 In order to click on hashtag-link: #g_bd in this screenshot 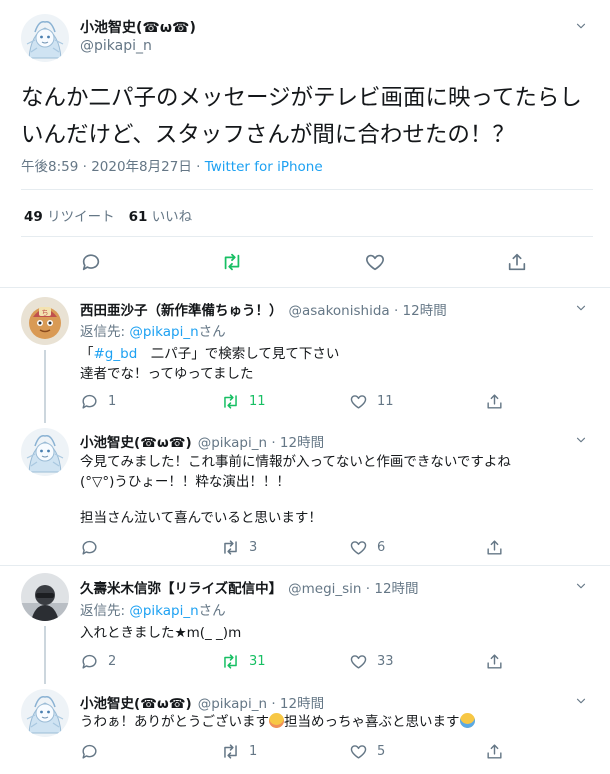, I will do `click(116, 354)`.